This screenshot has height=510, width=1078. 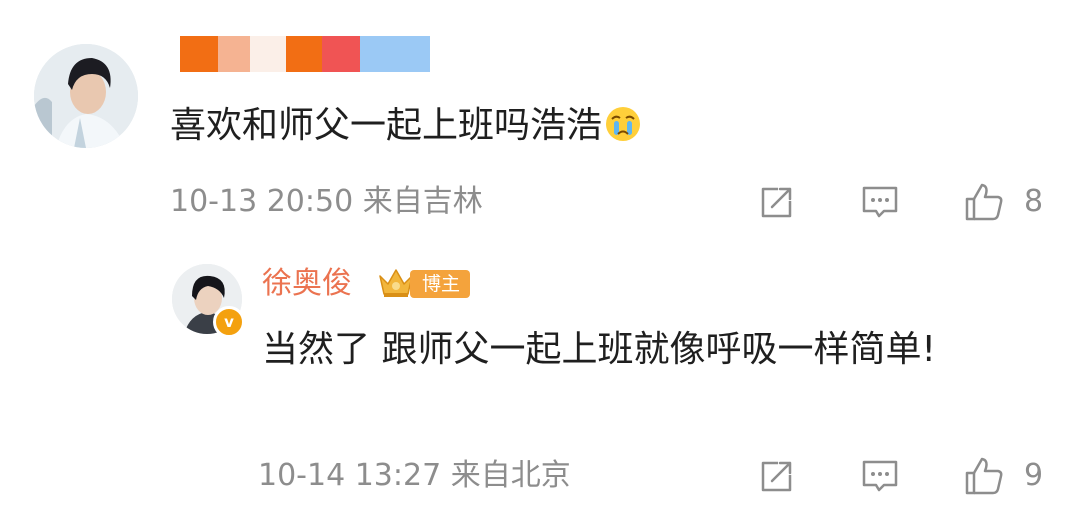 What do you see at coordinates (1034, 201) in the screenshot?
I see `comment-like-count: 8` at bounding box center [1034, 201].